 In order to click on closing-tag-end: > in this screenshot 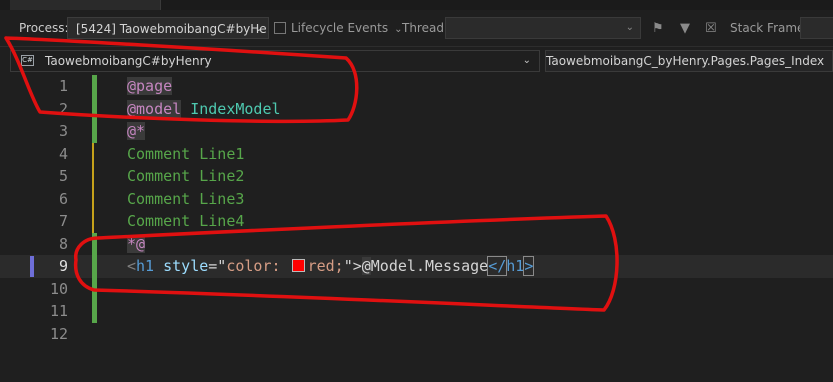, I will do `click(529, 266)`.